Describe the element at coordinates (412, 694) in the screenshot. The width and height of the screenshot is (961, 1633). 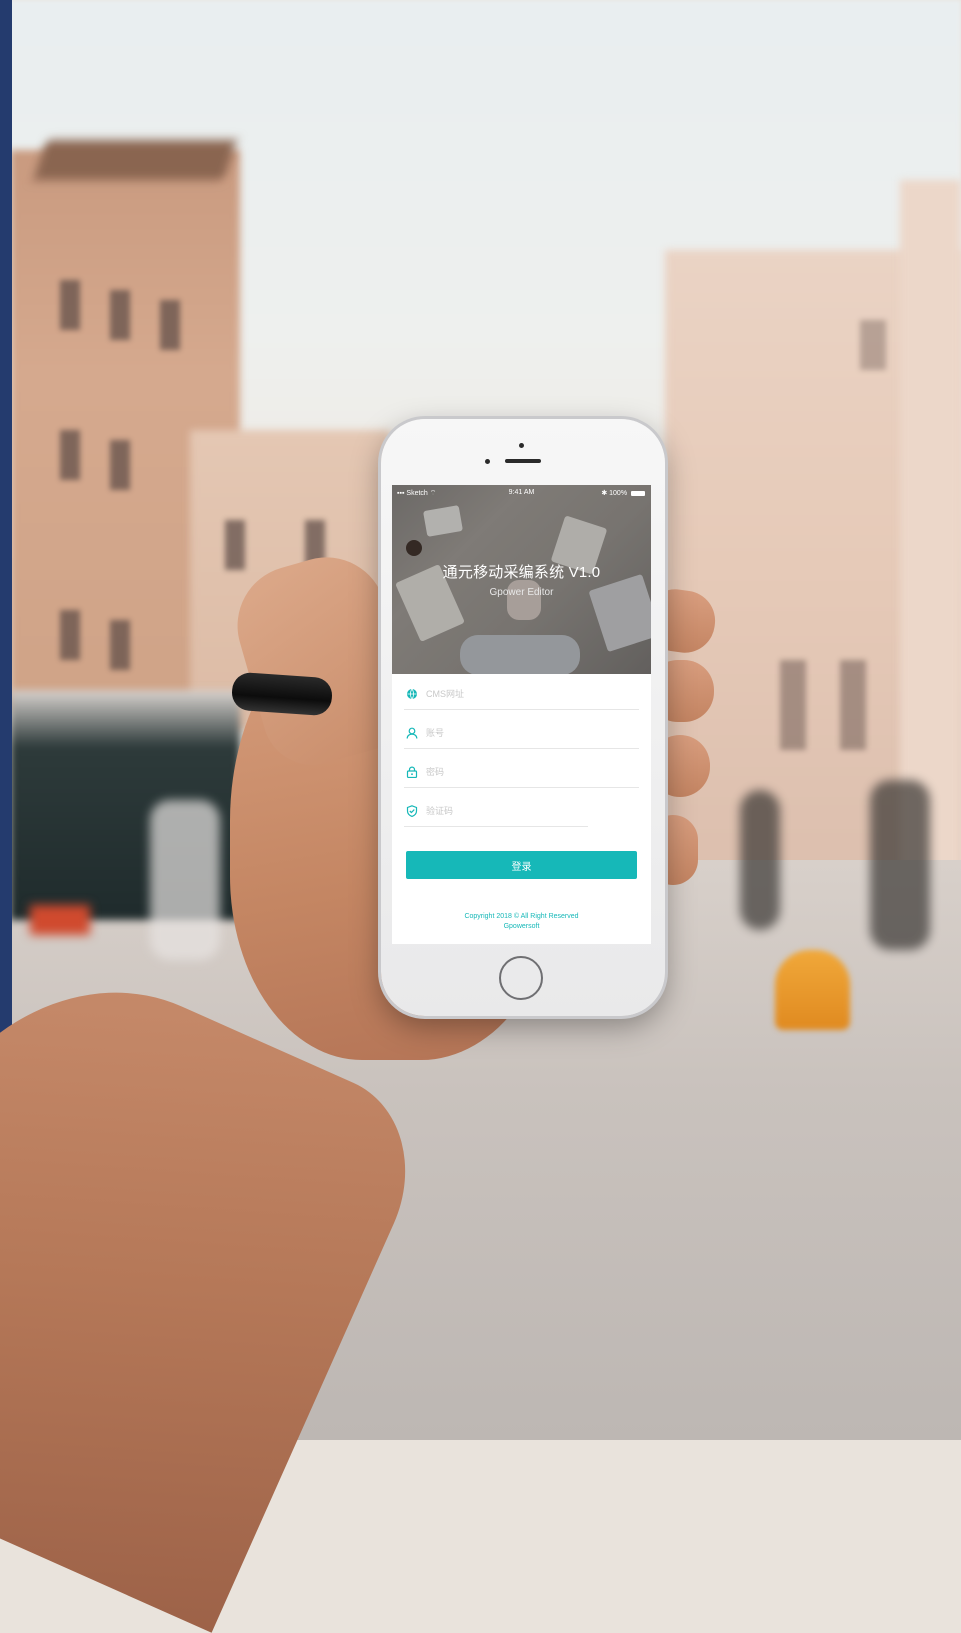
I see `globe-icon` at that location.